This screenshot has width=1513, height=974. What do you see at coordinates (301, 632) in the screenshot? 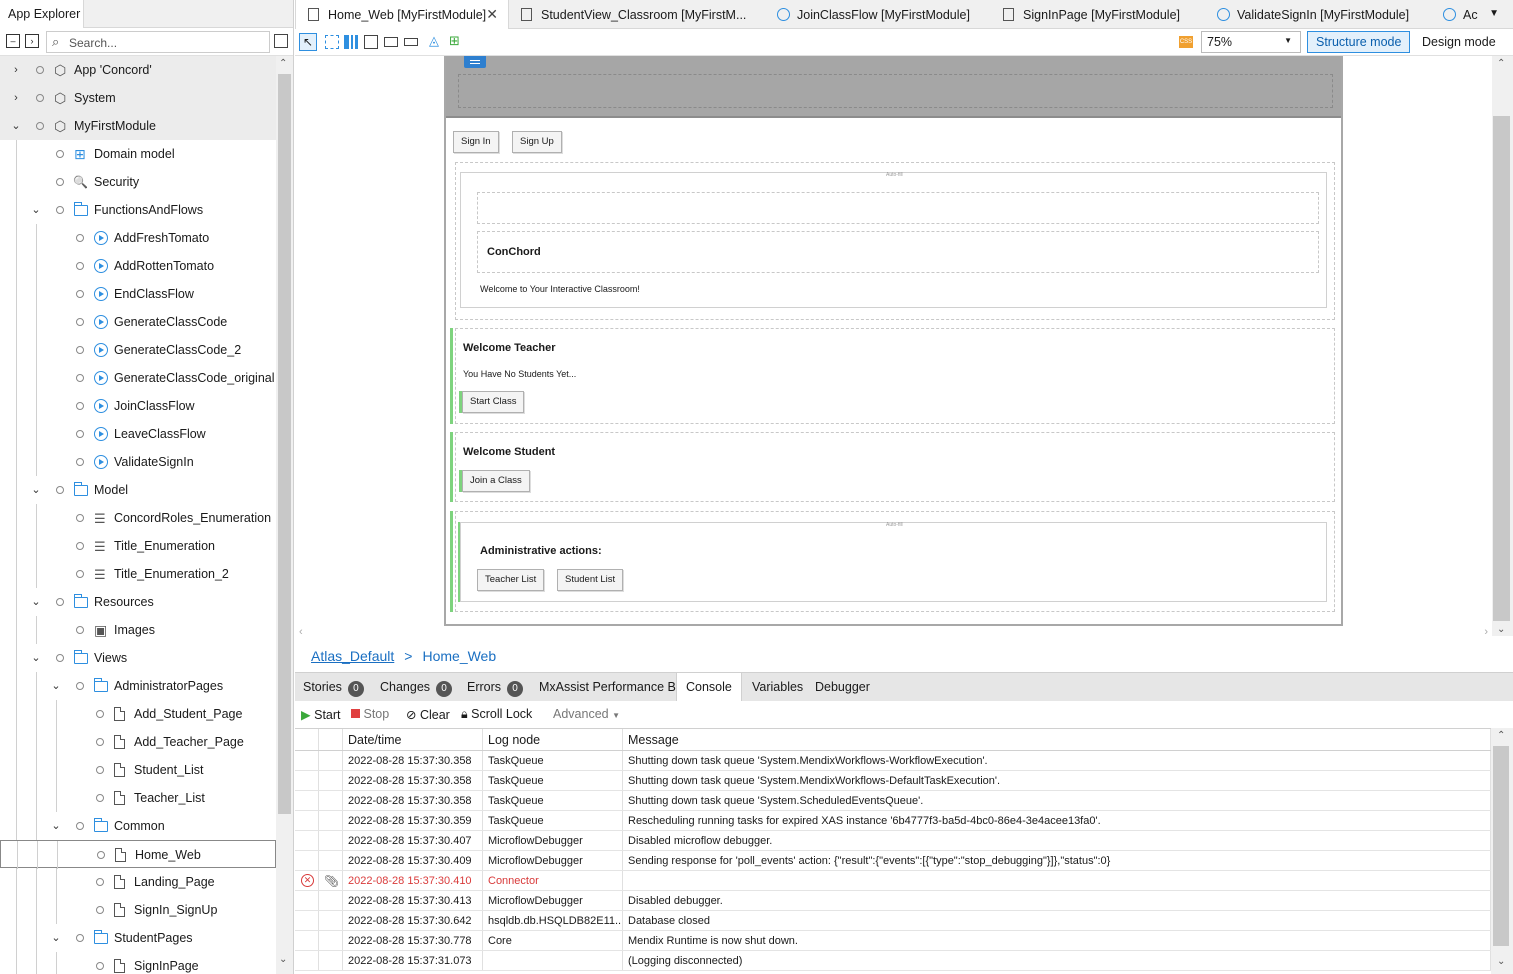
I see `scroll-left-icon: ‹` at bounding box center [301, 632].